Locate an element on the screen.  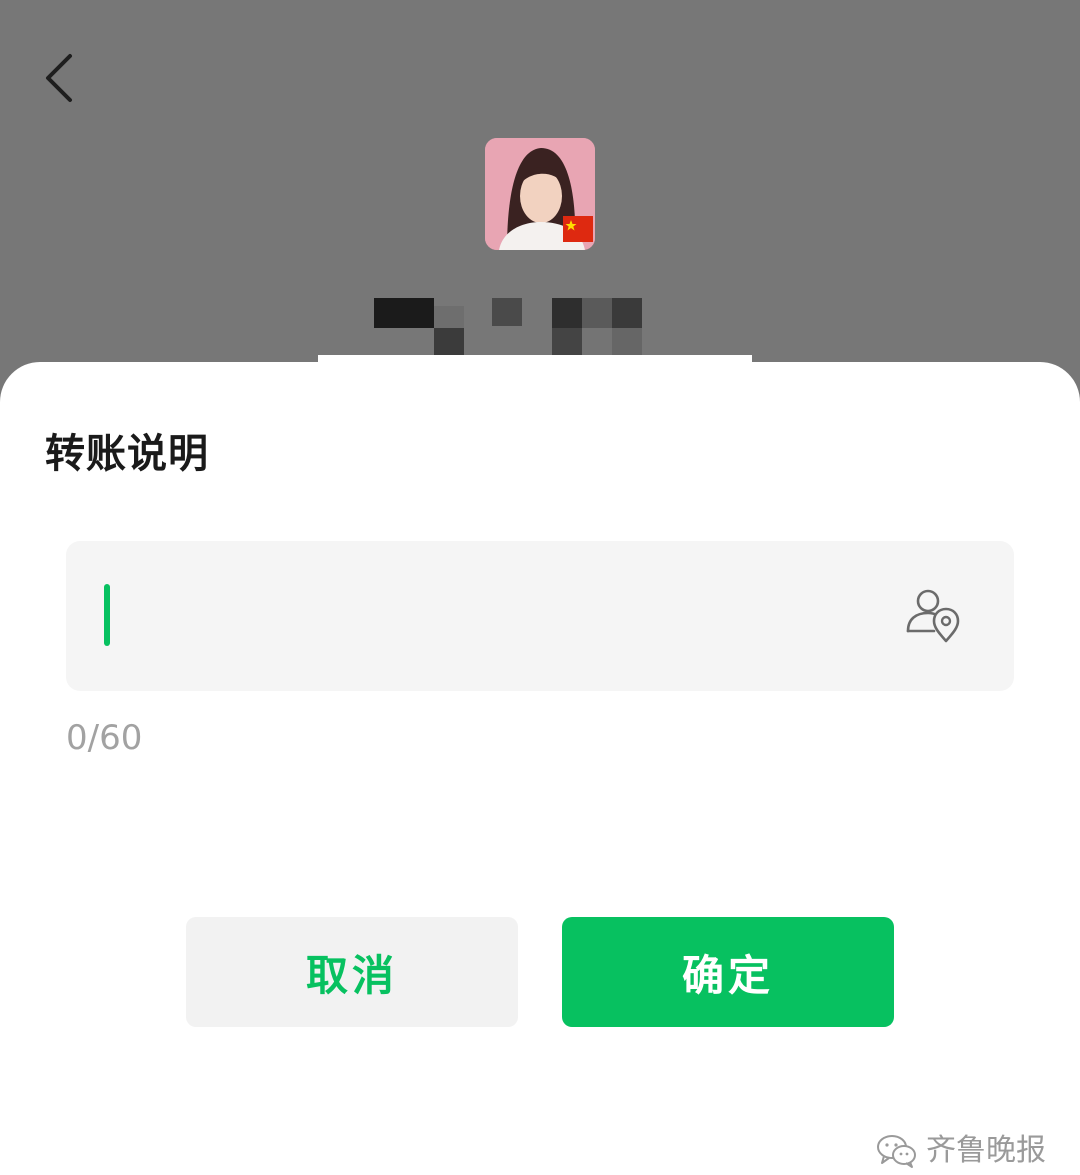
watermark-text: 齐鲁晚报 is located at coordinates (986, 1150).